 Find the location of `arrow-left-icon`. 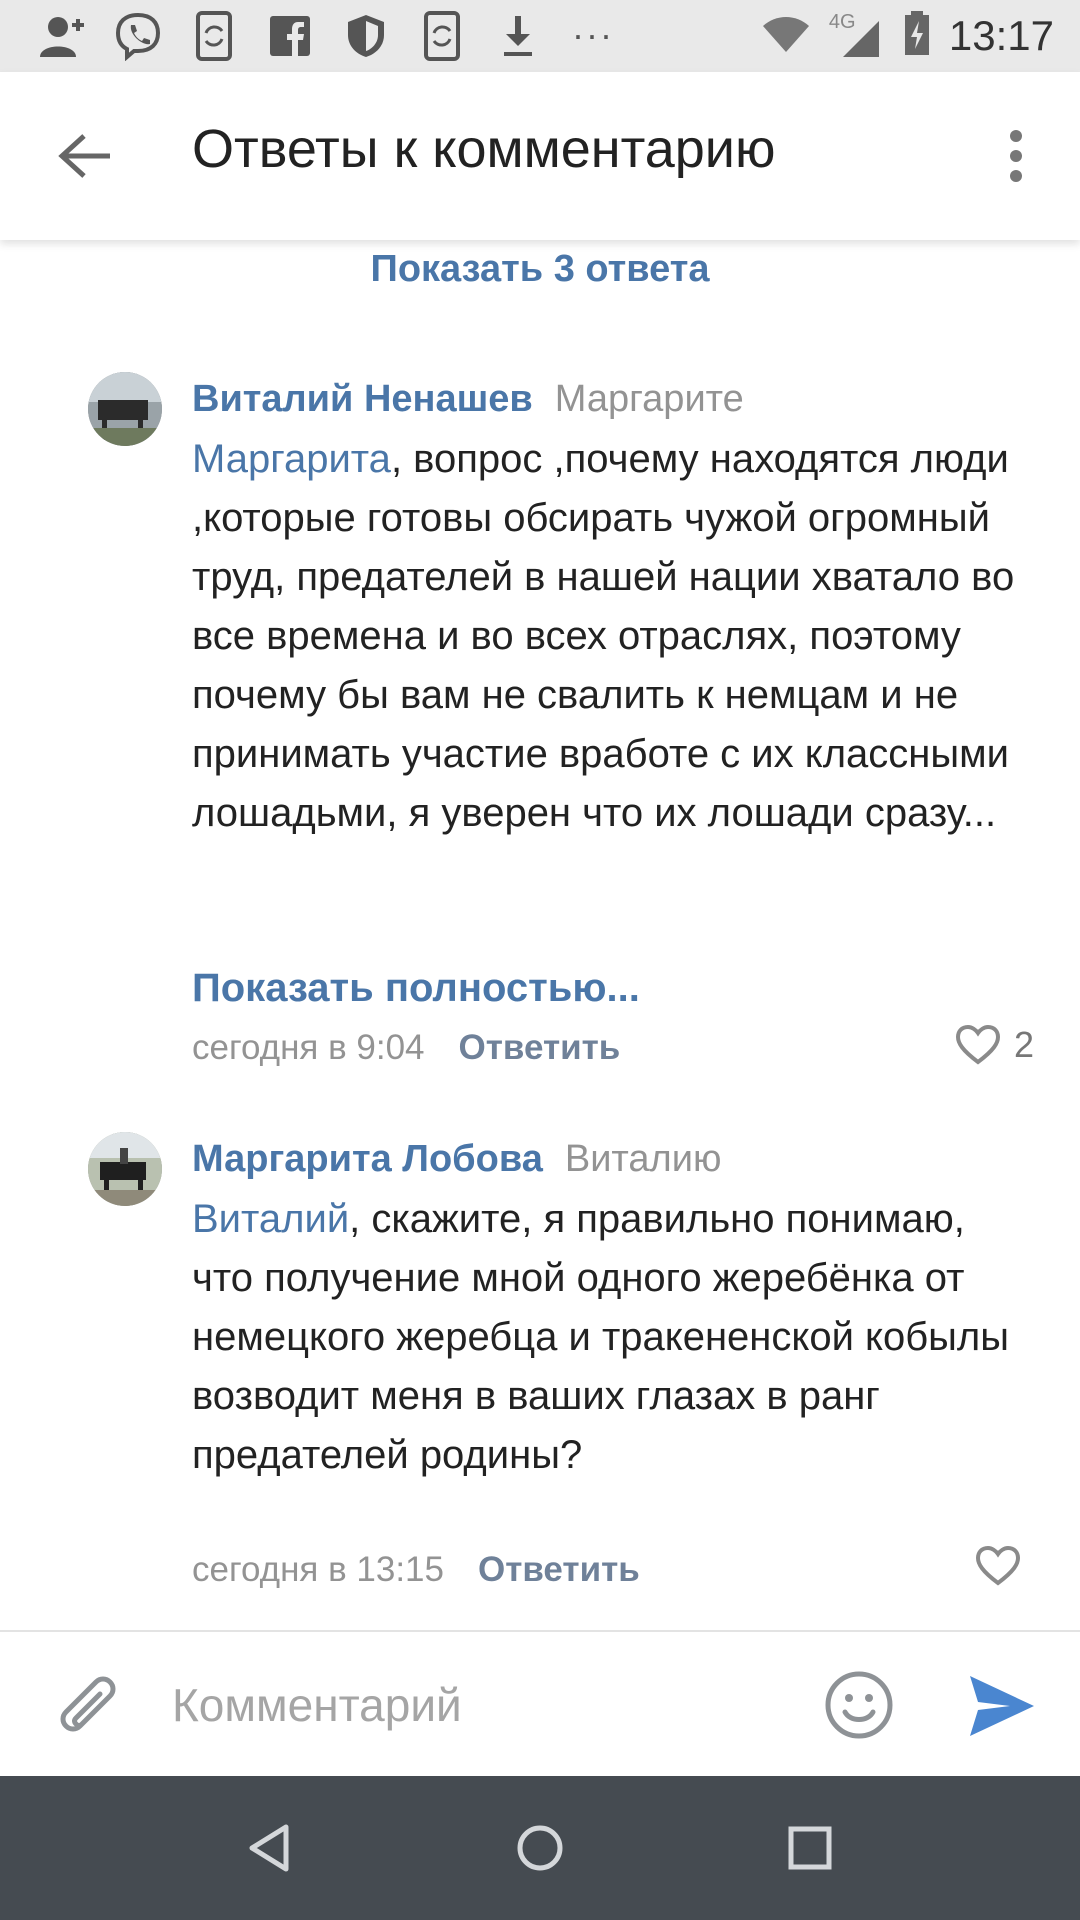

arrow-left-icon is located at coordinates (84, 156).